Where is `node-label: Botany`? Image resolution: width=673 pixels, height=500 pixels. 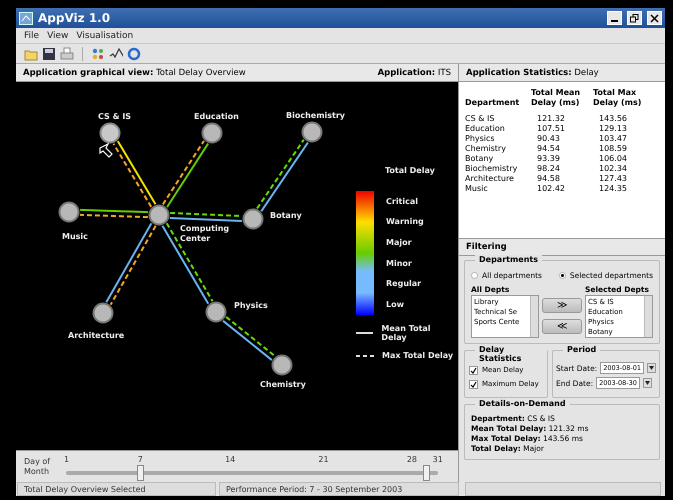
node-label: Botany is located at coordinates (286, 215).